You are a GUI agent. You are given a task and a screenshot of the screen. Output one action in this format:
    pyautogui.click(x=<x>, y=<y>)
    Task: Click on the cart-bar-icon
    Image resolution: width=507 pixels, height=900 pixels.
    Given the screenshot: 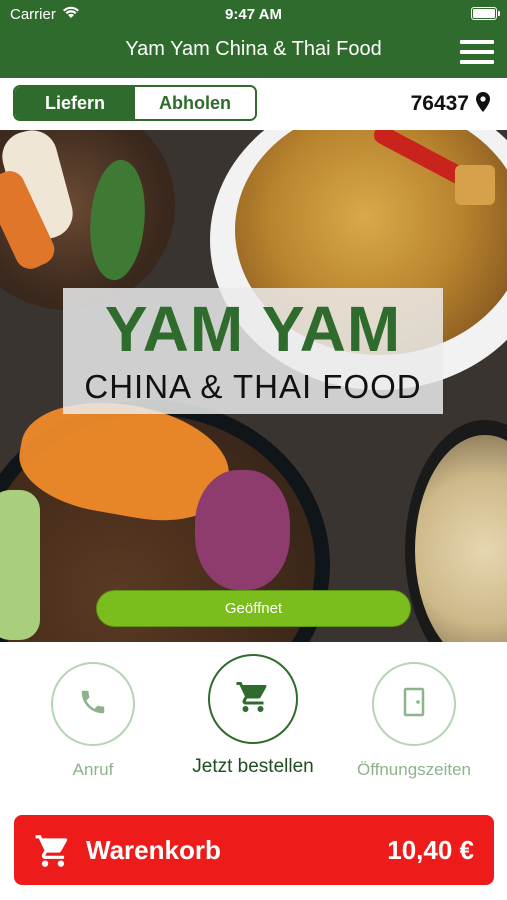 What is the action you would take?
    pyautogui.click(x=53, y=853)
    